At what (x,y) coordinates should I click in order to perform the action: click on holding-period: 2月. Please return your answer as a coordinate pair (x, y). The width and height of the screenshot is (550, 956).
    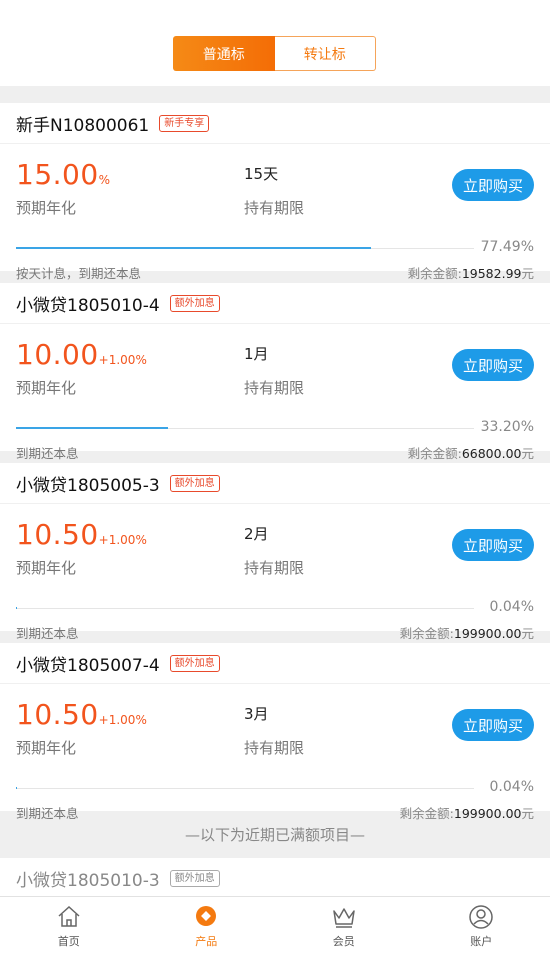
    Looking at the image, I should click on (256, 534).